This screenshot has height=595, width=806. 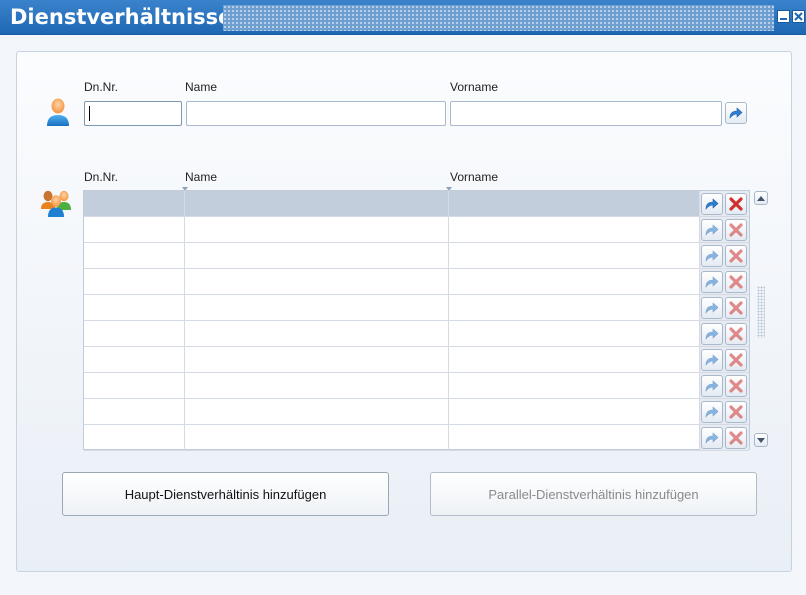 What do you see at coordinates (56, 203) in the screenshot?
I see `users-group-icon` at bounding box center [56, 203].